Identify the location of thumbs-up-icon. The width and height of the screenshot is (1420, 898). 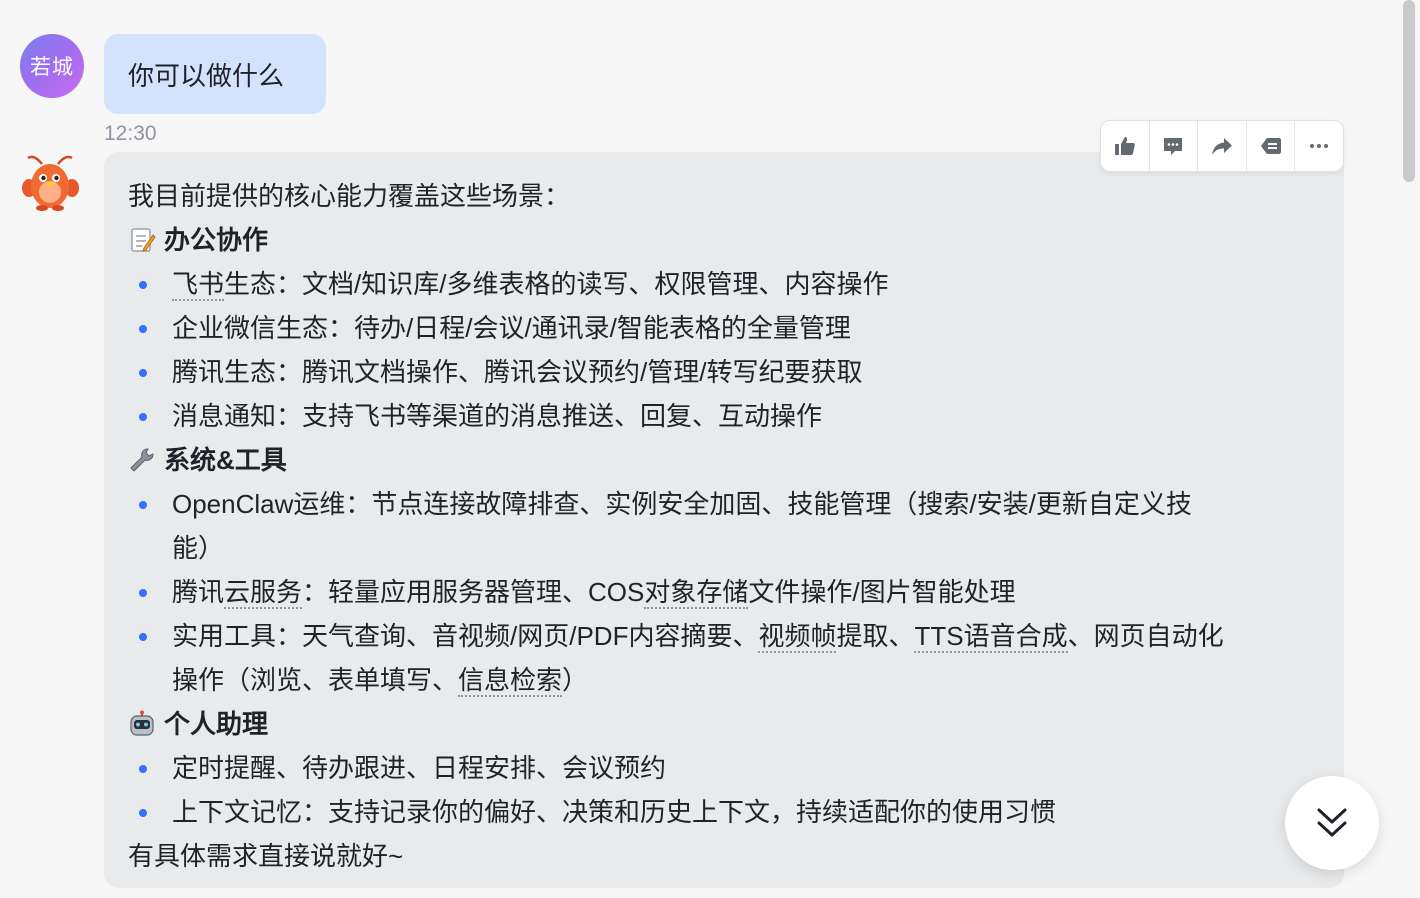
(1124, 146).